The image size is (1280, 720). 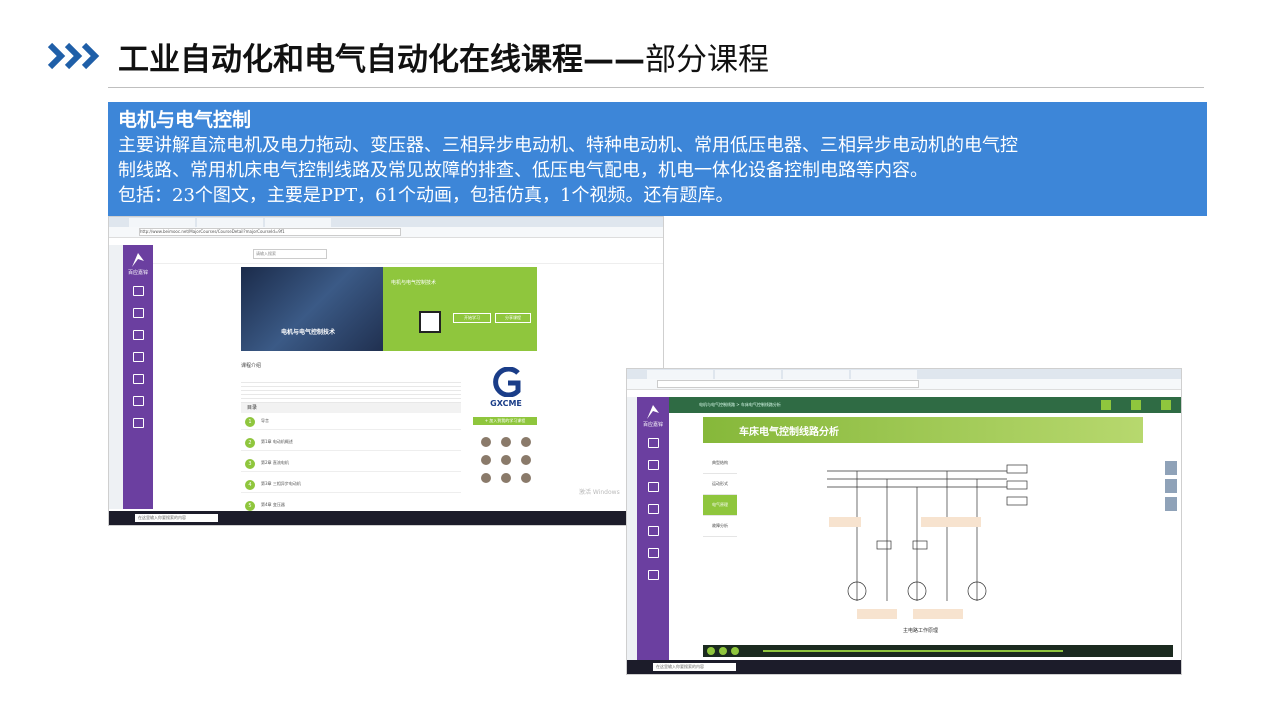 What do you see at coordinates (694, 667) in the screenshot?
I see `taskbar-search: 在这里输入你要搜索的内容` at bounding box center [694, 667].